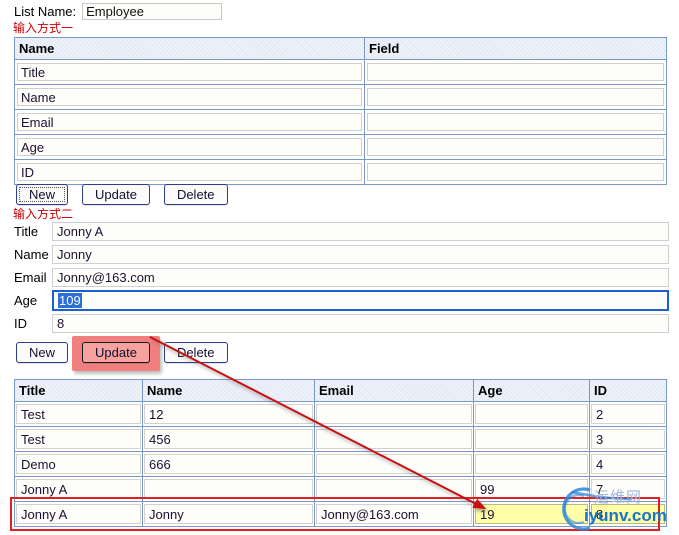 The height and width of the screenshot is (535, 679). I want to click on table-row: Test 456 3, so click(340, 439).